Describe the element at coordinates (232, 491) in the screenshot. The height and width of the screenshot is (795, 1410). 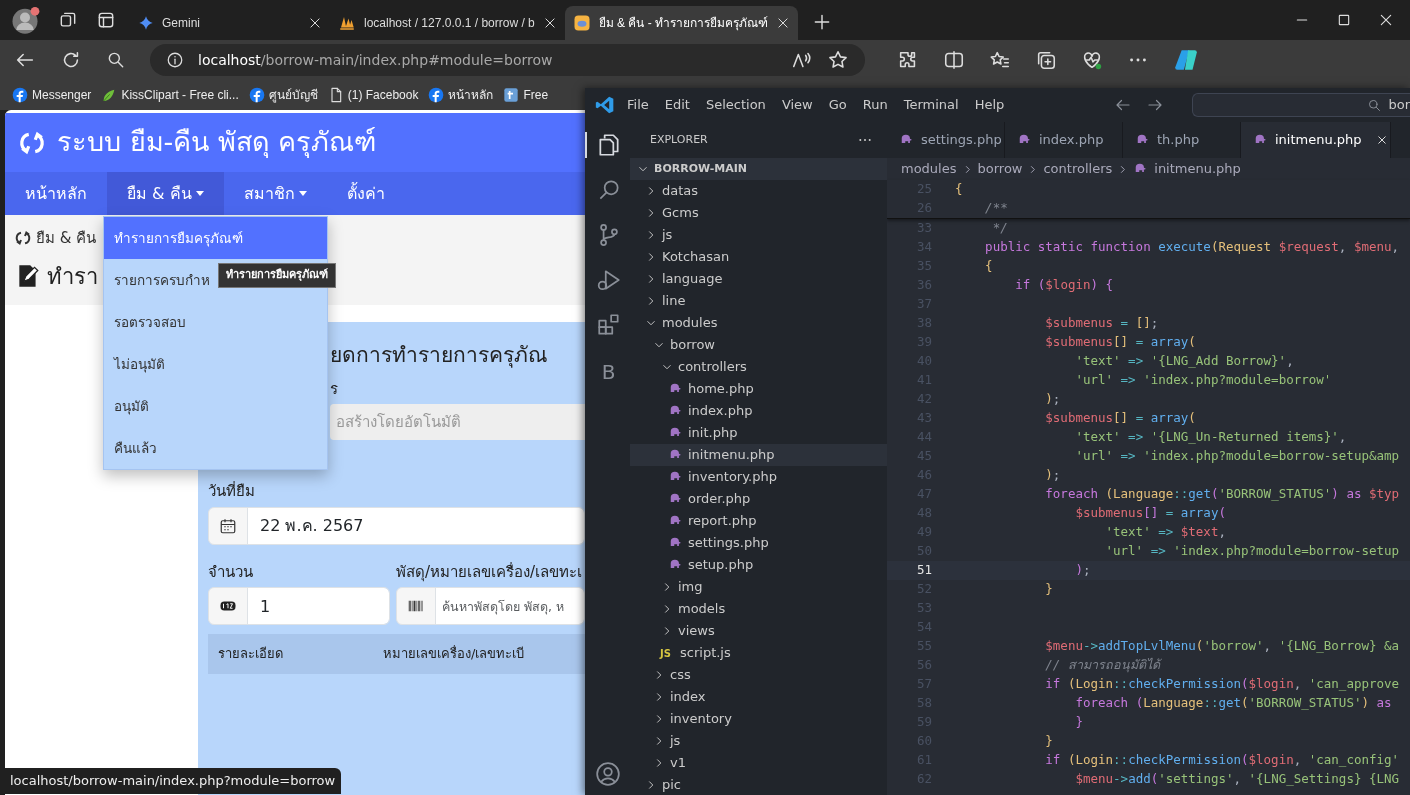
I see `field-label: วันที่ยืม` at that location.